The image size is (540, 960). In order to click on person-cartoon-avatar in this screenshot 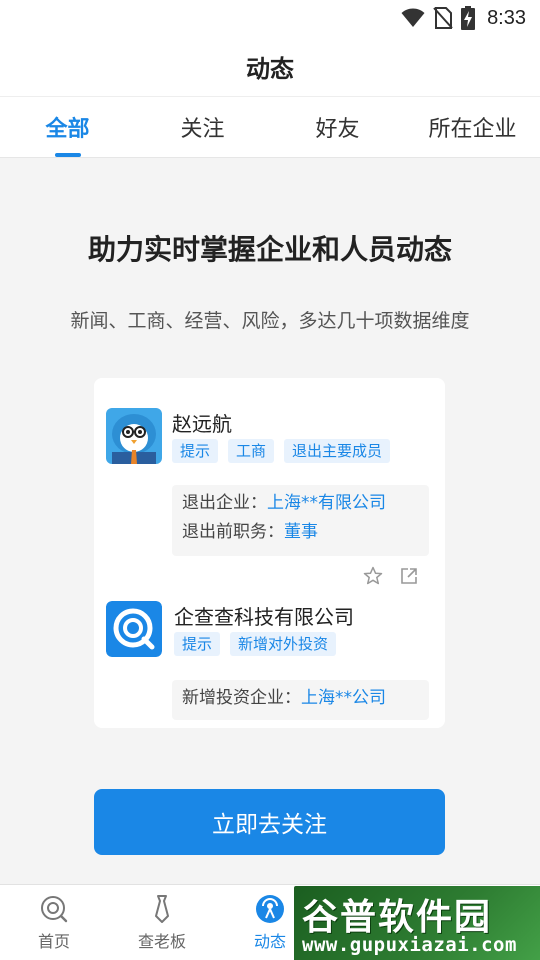, I will do `click(134, 436)`.